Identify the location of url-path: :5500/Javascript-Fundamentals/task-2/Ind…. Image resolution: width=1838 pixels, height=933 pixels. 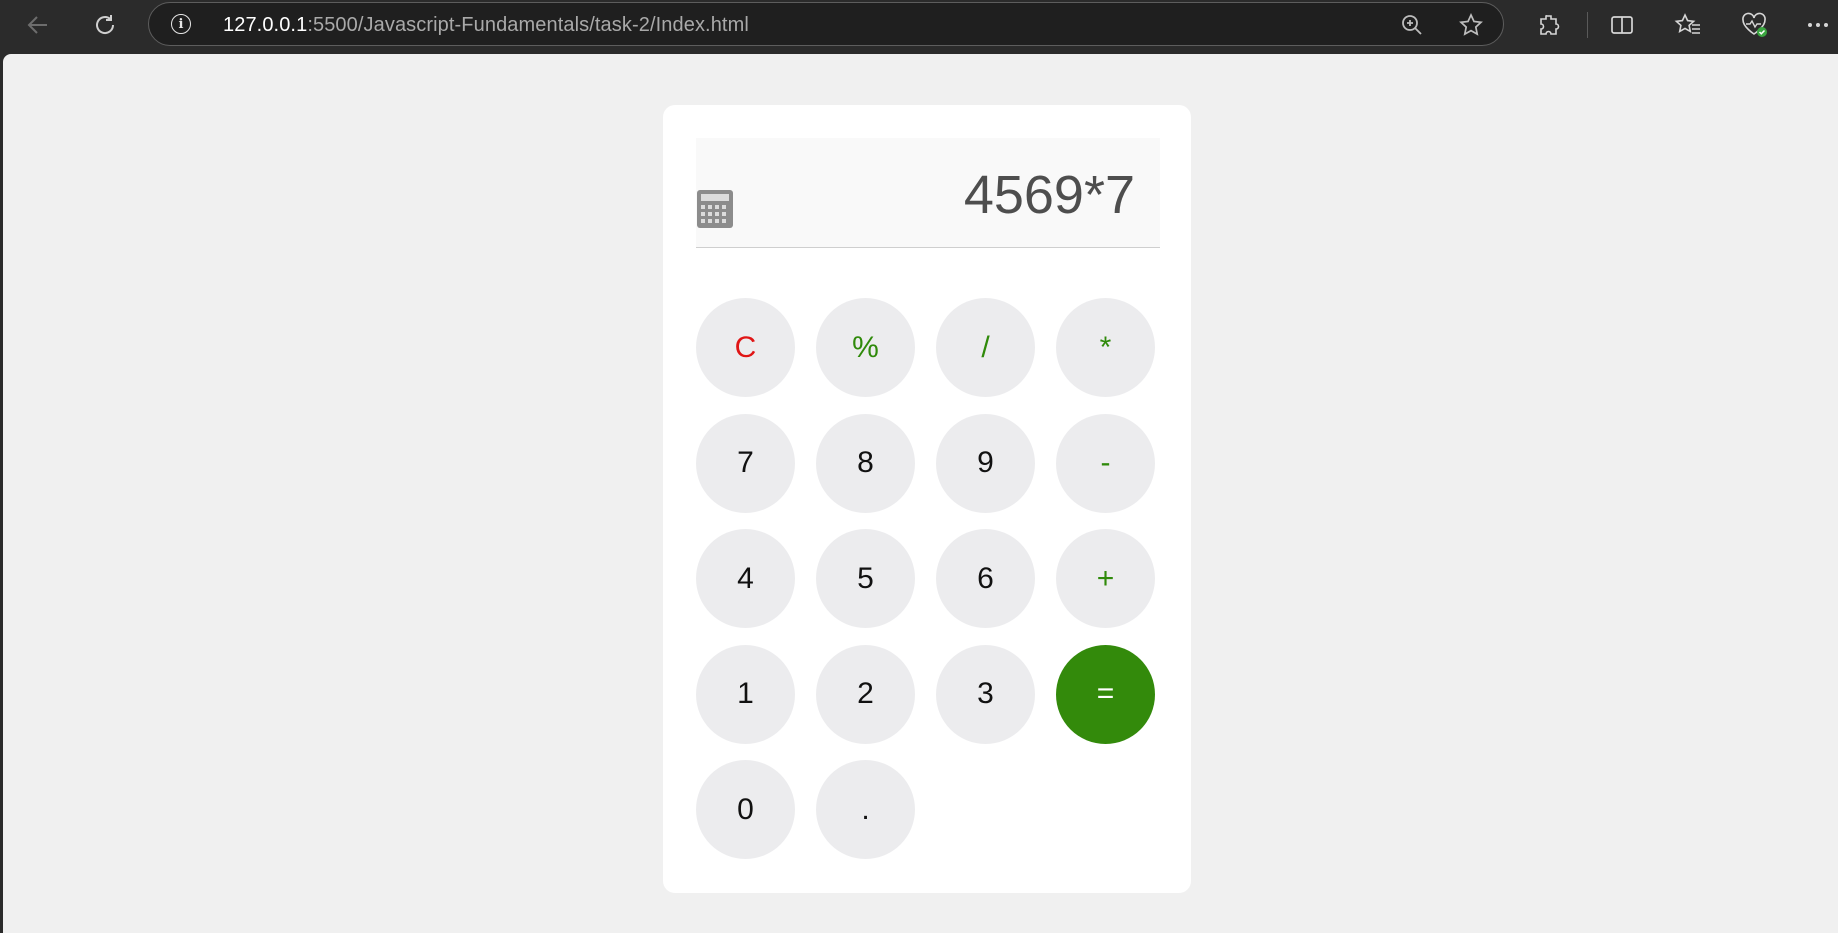
(528, 25).